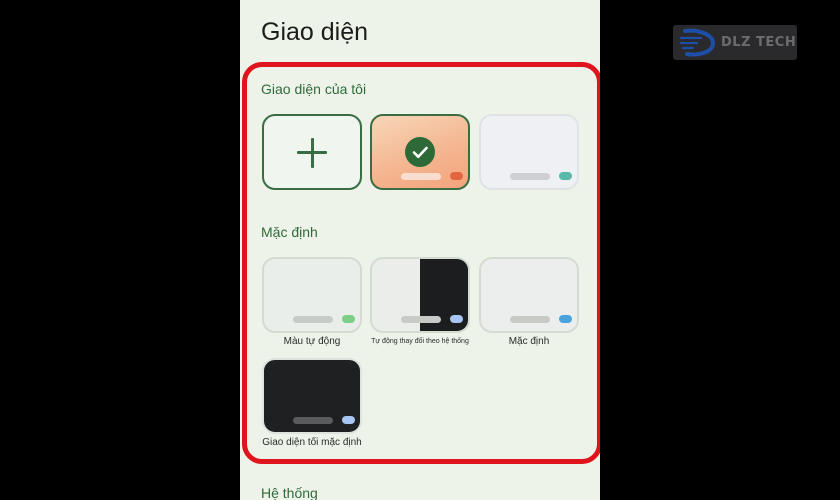  Describe the element at coordinates (312, 396) in the screenshot. I see `theme-dark-default` at that location.